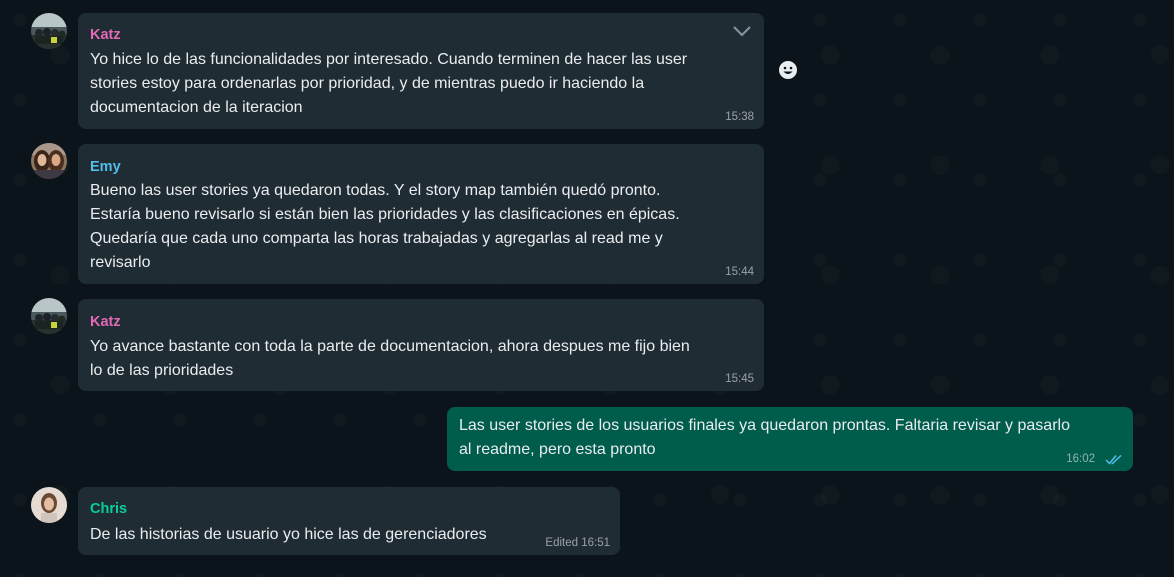 Image resolution: width=1174 pixels, height=577 pixels. I want to click on sender-name: Chris, so click(108, 509).